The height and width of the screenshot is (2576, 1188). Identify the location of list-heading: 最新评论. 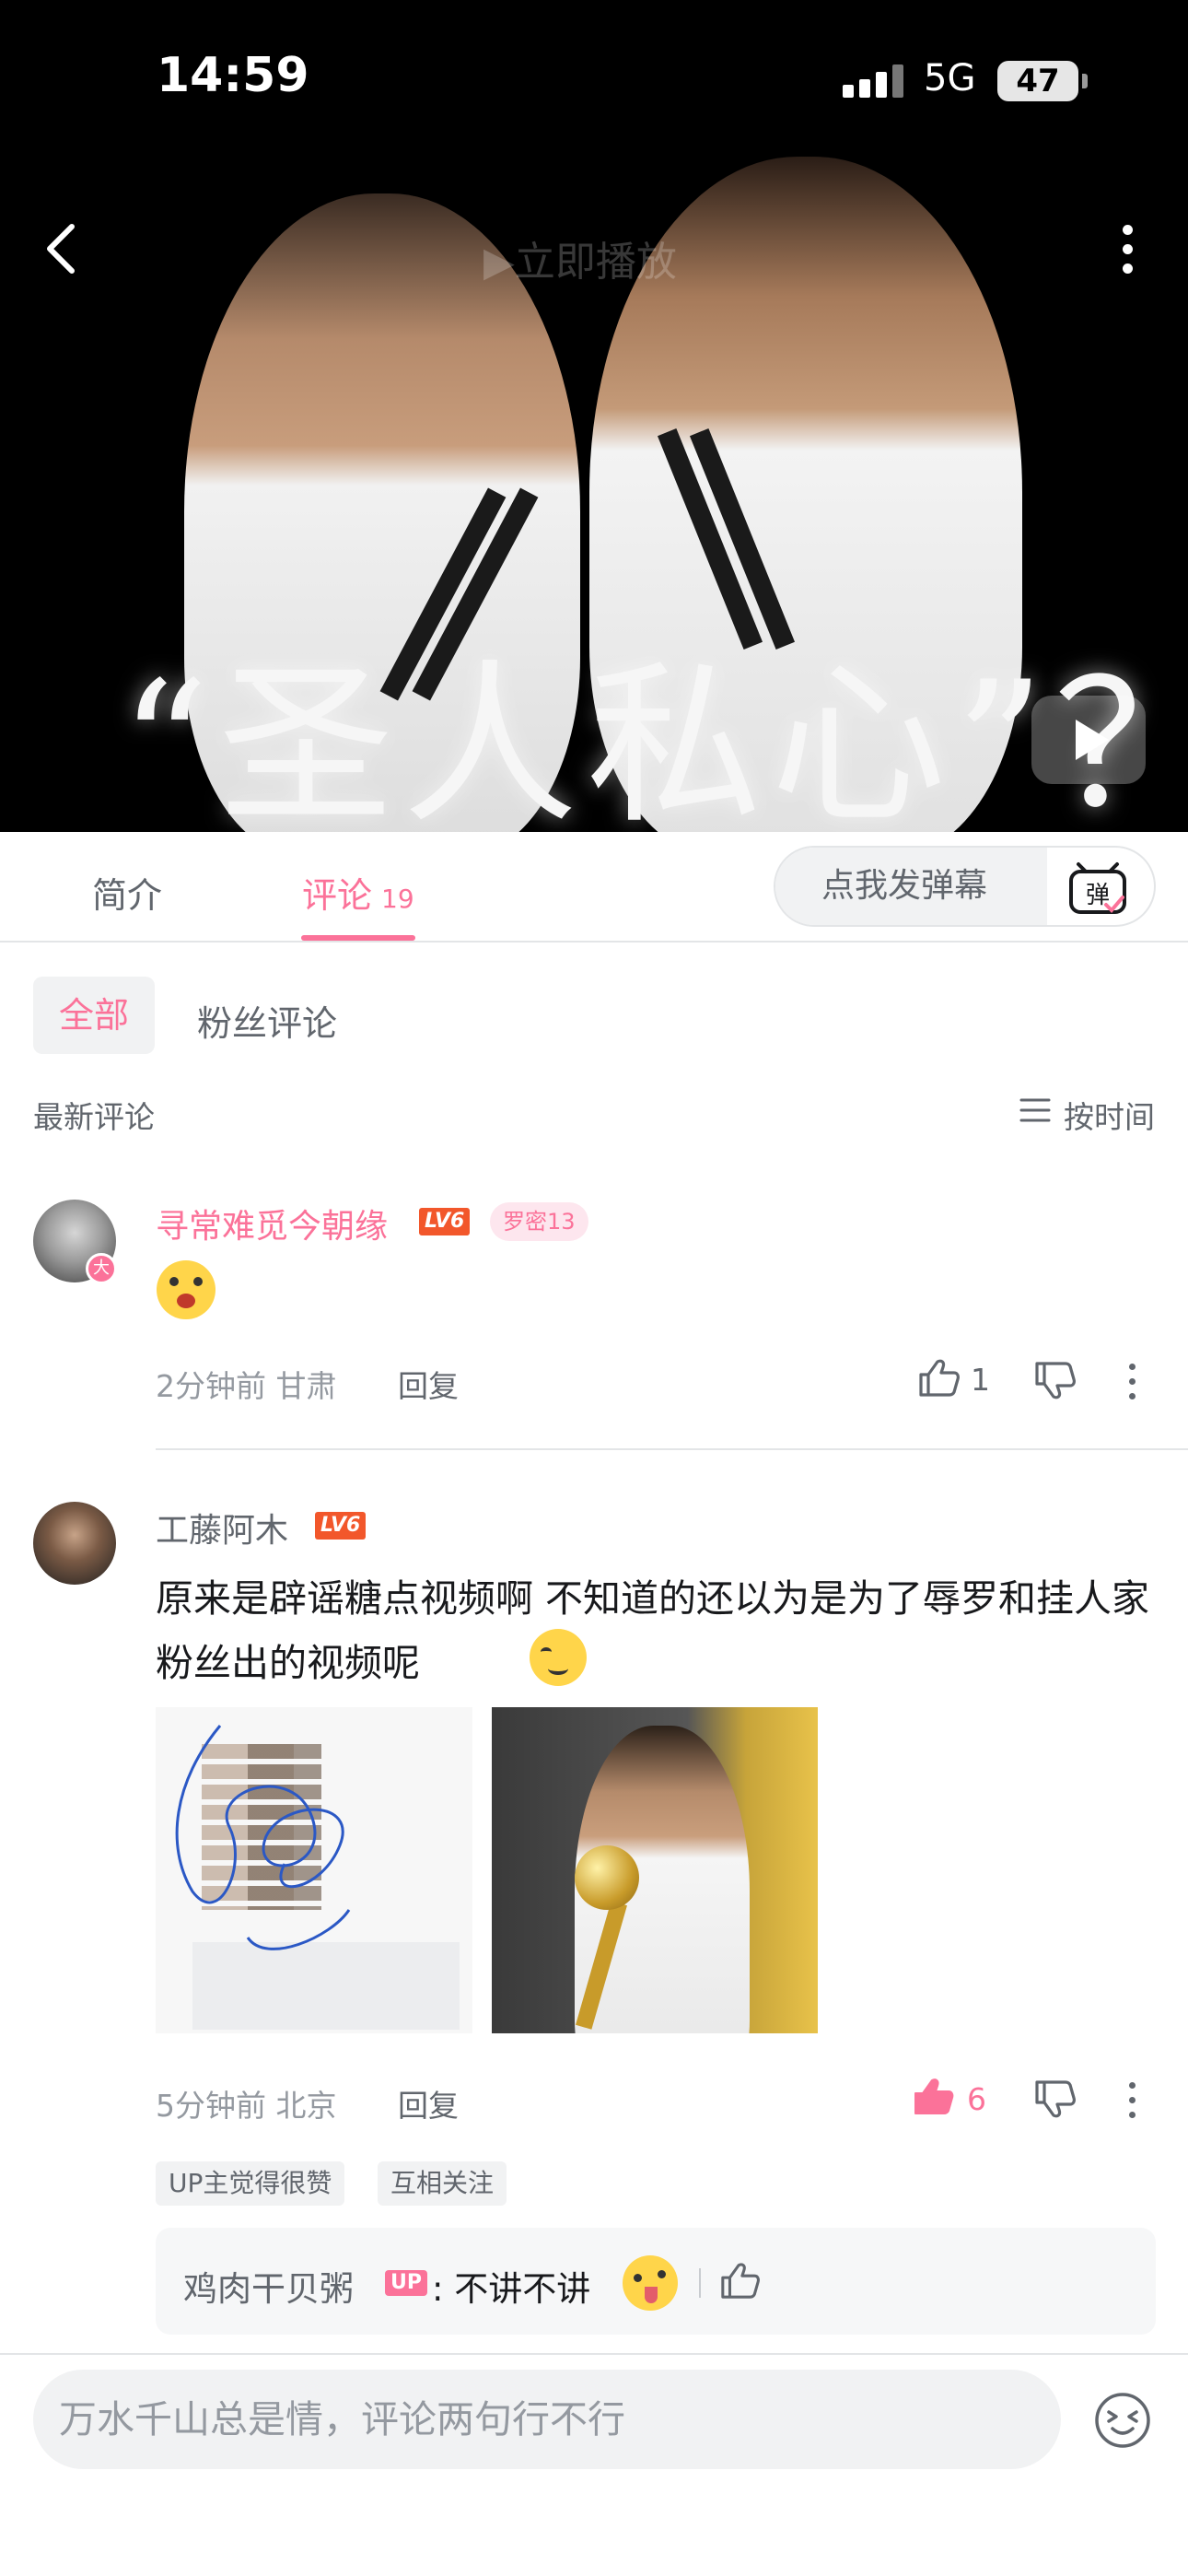
(94, 1117).